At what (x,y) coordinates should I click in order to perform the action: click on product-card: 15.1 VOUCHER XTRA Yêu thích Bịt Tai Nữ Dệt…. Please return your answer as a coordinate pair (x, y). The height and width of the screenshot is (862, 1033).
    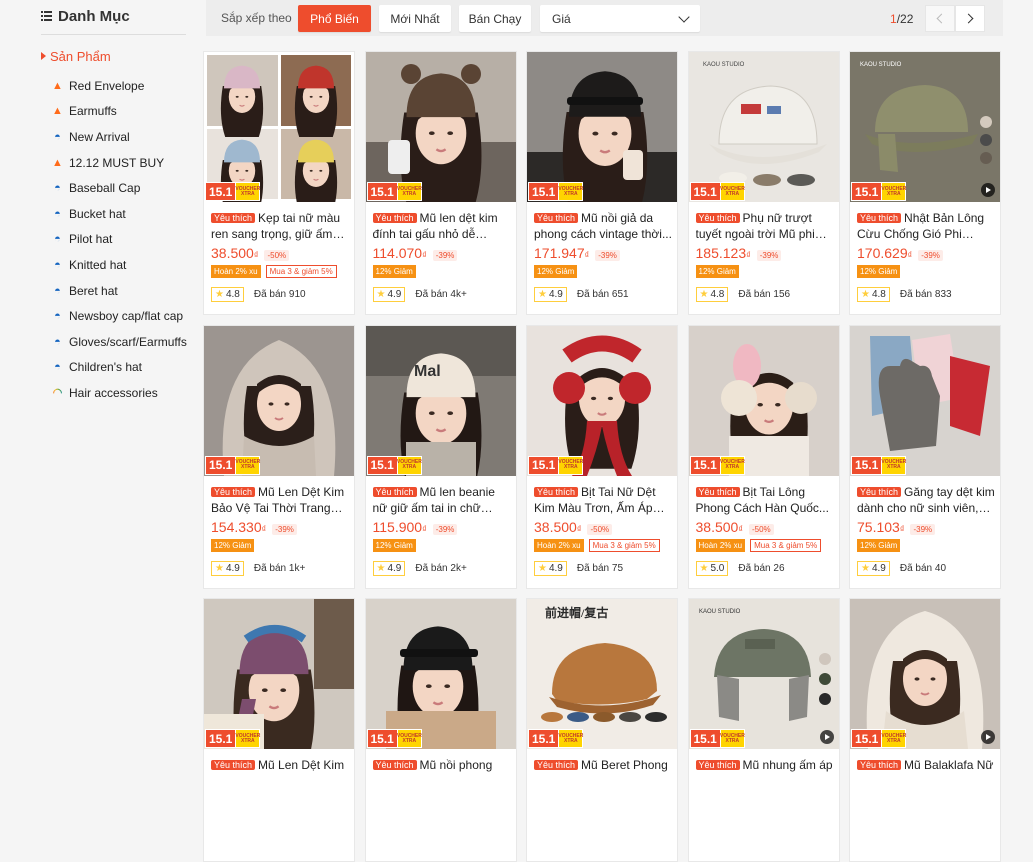
    Looking at the image, I should click on (602, 456).